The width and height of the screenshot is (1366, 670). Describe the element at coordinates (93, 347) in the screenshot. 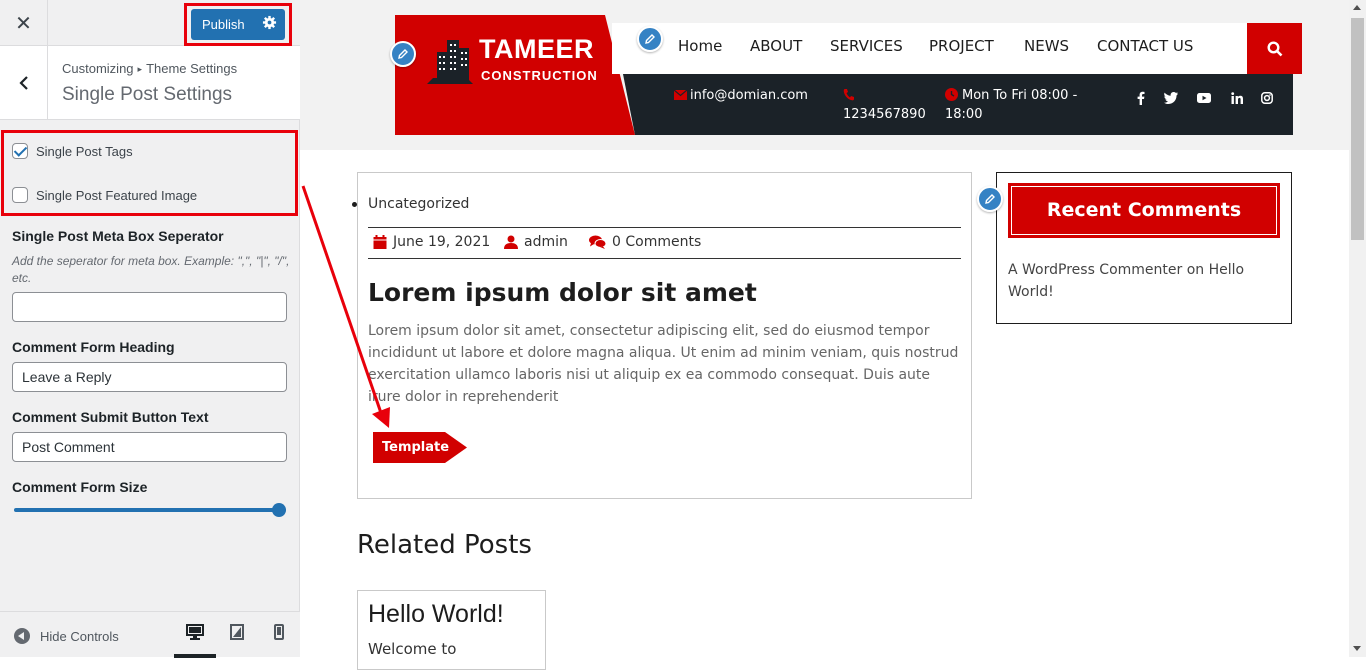

I see `comment-heading-label: Comment Form Heading` at that location.